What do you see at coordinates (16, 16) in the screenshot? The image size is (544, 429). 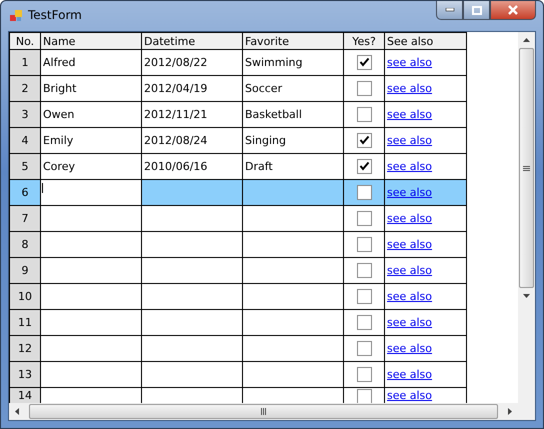 I see `app-icon` at bounding box center [16, 16].